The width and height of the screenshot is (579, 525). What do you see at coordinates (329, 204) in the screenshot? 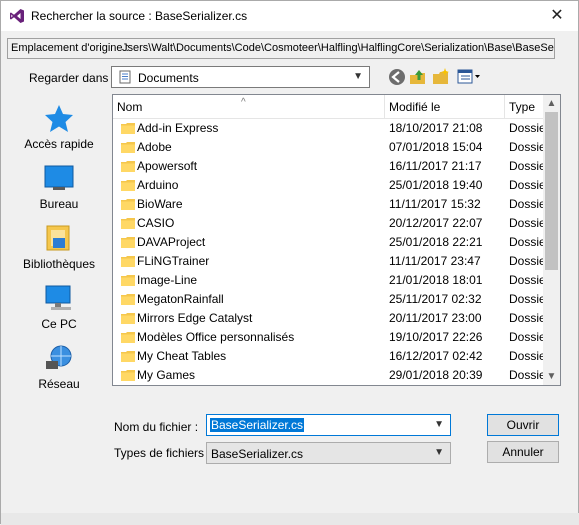
I see `list-item: BioWare 11/11/2017 15:32 Dossie` at bounding box center [329, 204].